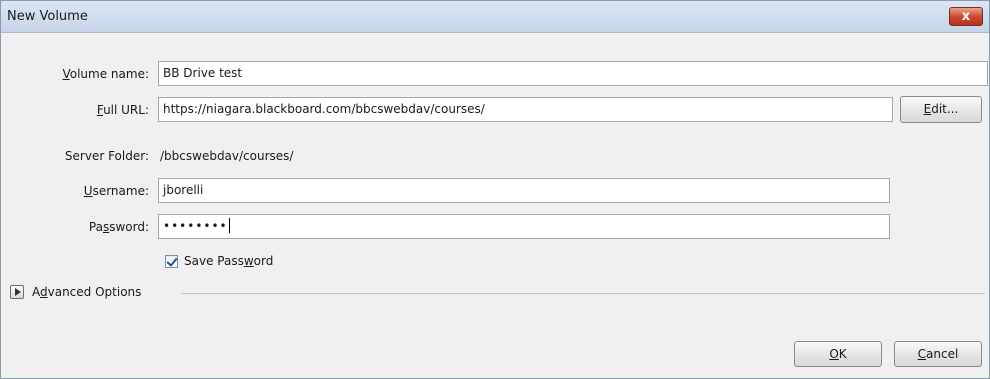  I want to click on advanced-label-rest: vanced Options, so click(94, 292).